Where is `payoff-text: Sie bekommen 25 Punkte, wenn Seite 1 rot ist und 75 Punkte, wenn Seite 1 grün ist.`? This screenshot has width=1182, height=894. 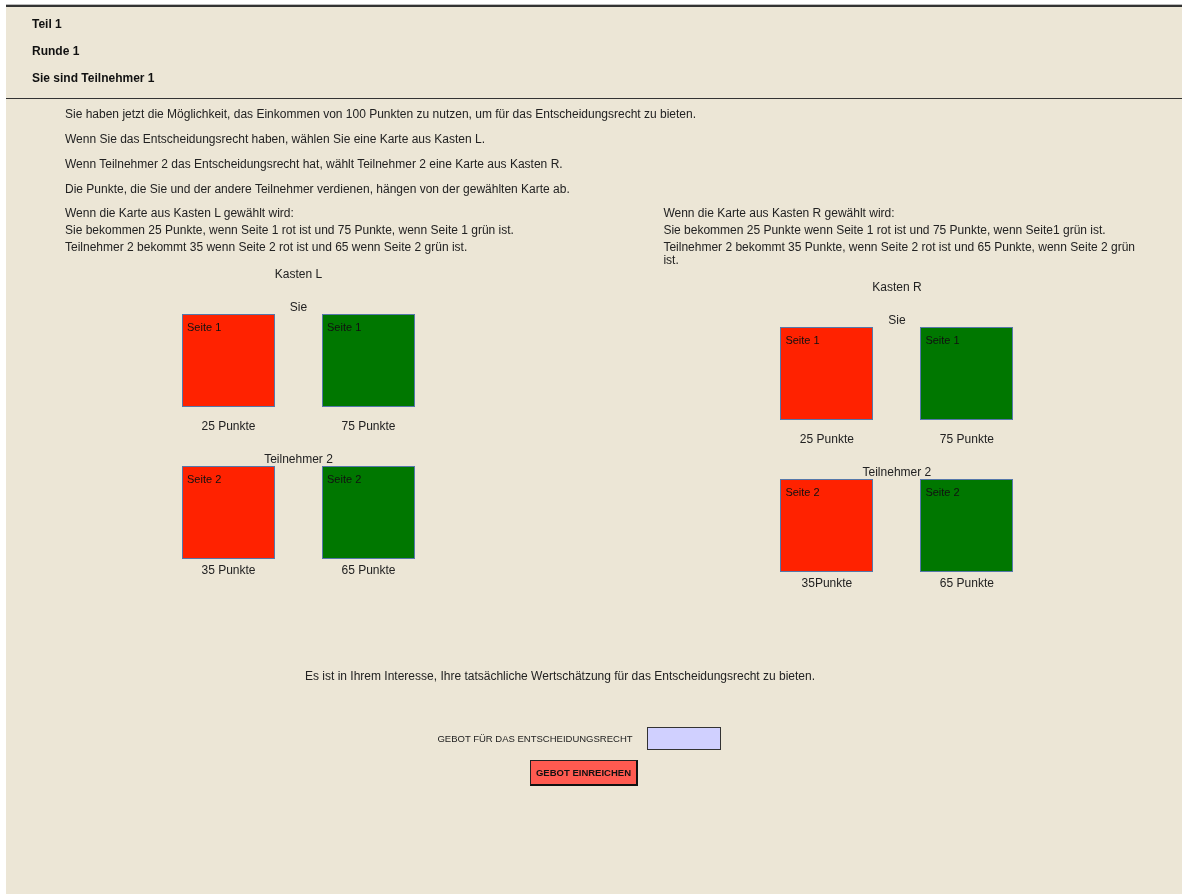 payoff-text: Sie bekommen 25 Punkte, wenn Seite 1 rot ist und 75 Punkte, wenn Seite 1 grün ist. is located at coordinates (290, 230).